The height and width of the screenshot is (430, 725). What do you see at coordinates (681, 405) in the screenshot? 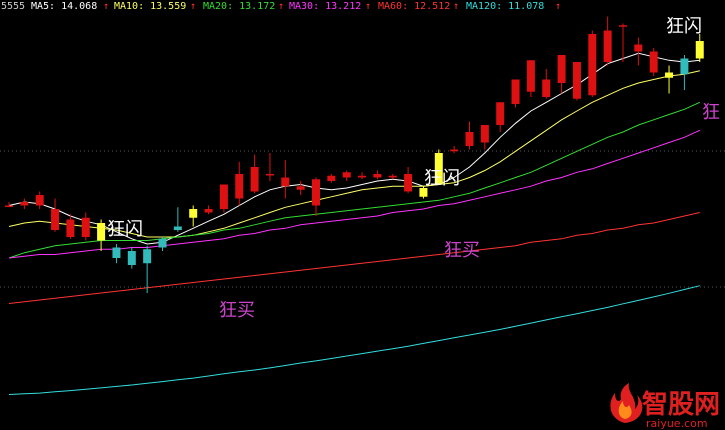
I see `watermark-brand: 智股网` at bounding box center [681, 405].